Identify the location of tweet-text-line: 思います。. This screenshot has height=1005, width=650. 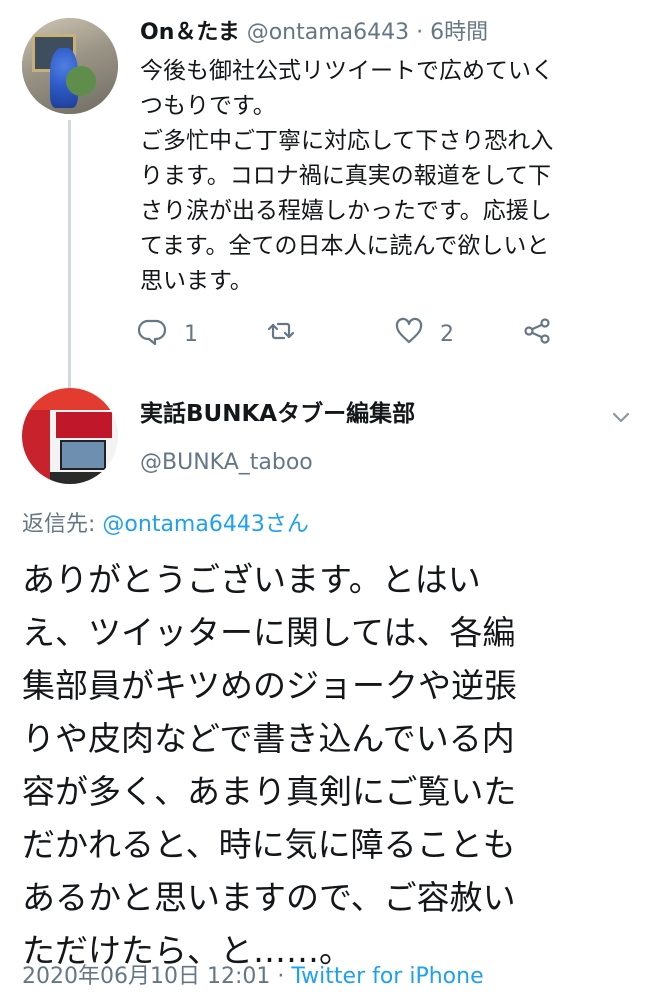
(196, 281).